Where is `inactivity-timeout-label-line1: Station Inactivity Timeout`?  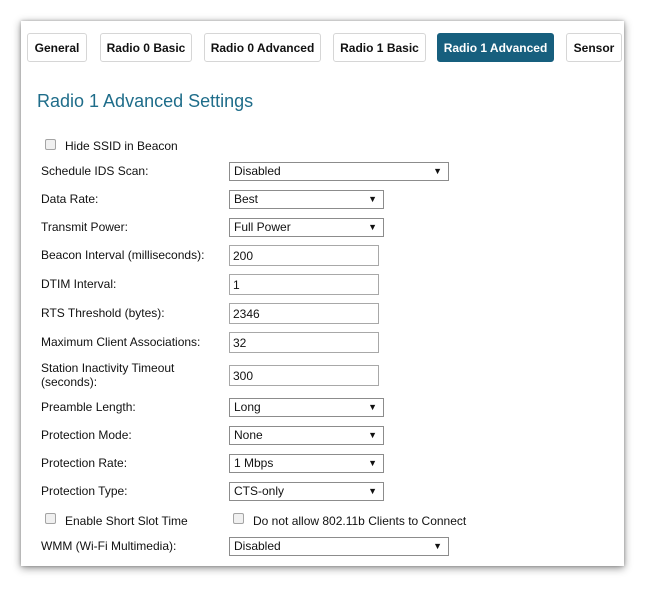
inactivity-timeout-label-line1: Station Inactivity Timeout is located at coordinates (108, 368).